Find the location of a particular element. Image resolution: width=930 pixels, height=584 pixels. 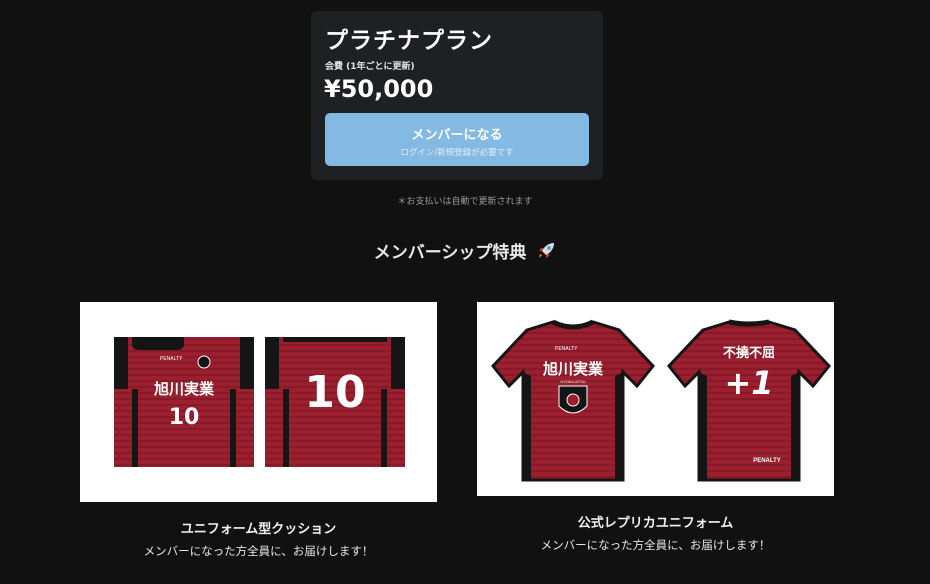

uniform-front-brand: PENALTY is located at coordinates (566, 349).